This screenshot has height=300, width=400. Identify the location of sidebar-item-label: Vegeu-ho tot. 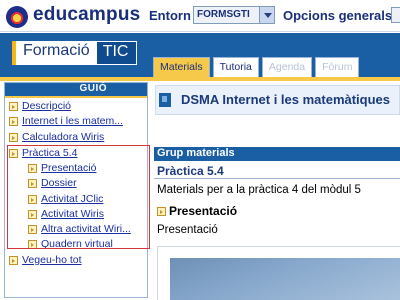
(52, 260).